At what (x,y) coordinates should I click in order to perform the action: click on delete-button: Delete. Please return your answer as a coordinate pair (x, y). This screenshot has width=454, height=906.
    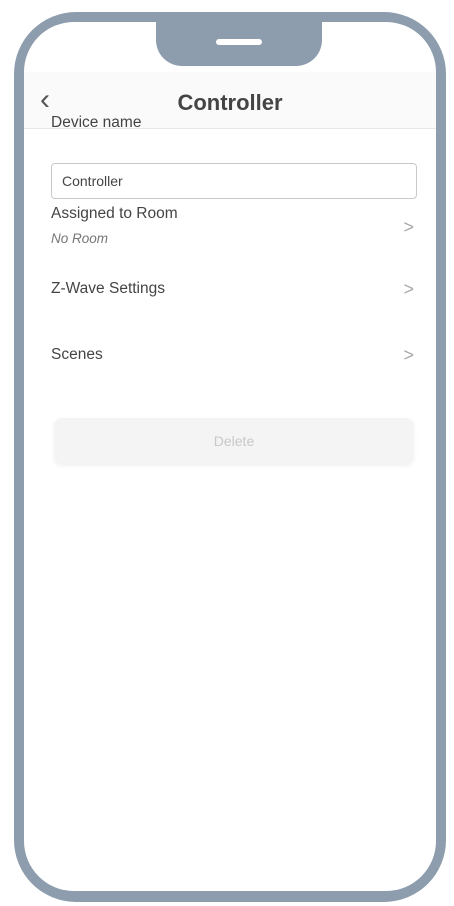
    Looking at the image, I should click on (234, 441).